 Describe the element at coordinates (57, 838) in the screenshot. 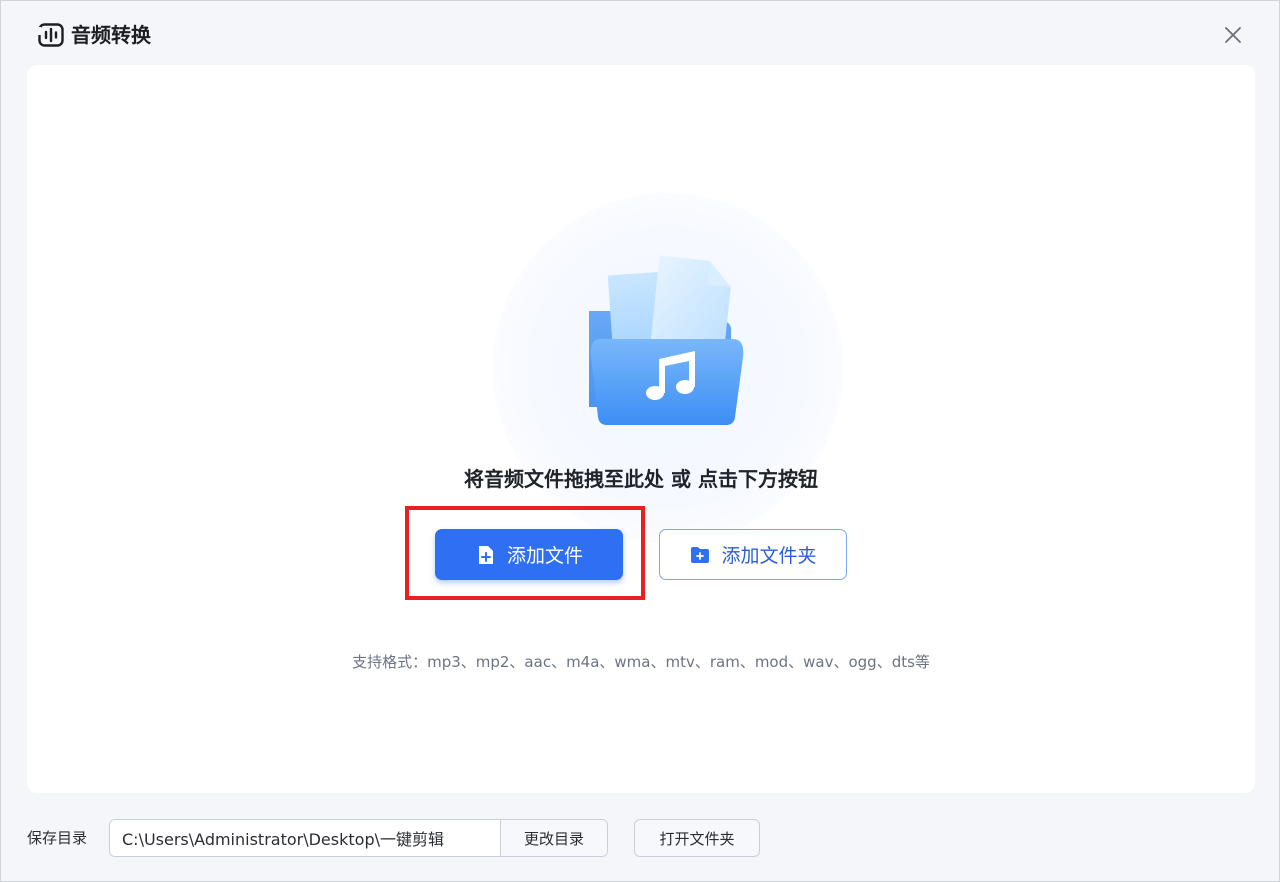

I see `save-directory-label: 保存目录` at that location.